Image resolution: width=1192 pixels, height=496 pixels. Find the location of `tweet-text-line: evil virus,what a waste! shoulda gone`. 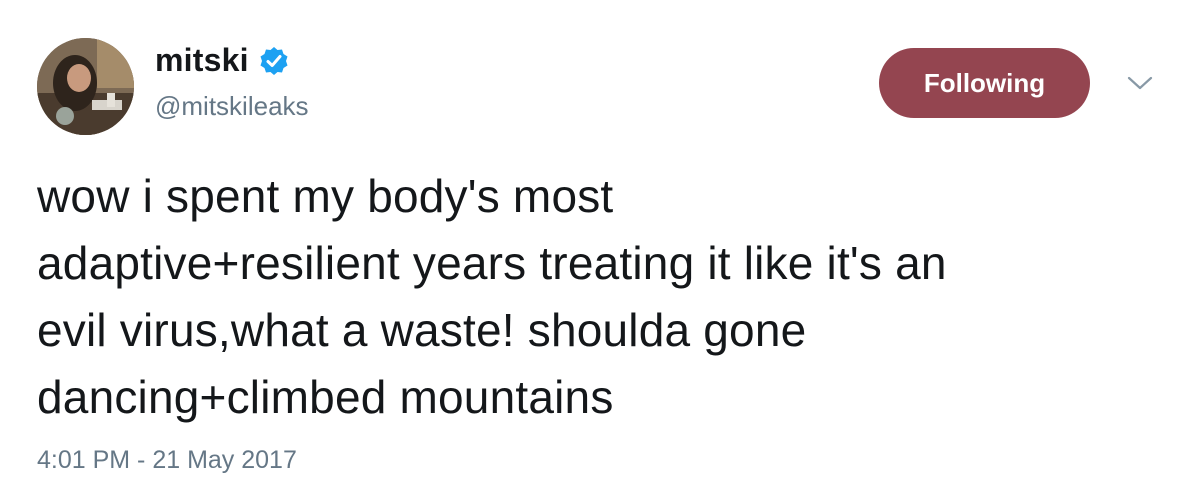

tweet-text-line: evil virus,what a waste! shoulda gone is located at coordinates (422, 330).